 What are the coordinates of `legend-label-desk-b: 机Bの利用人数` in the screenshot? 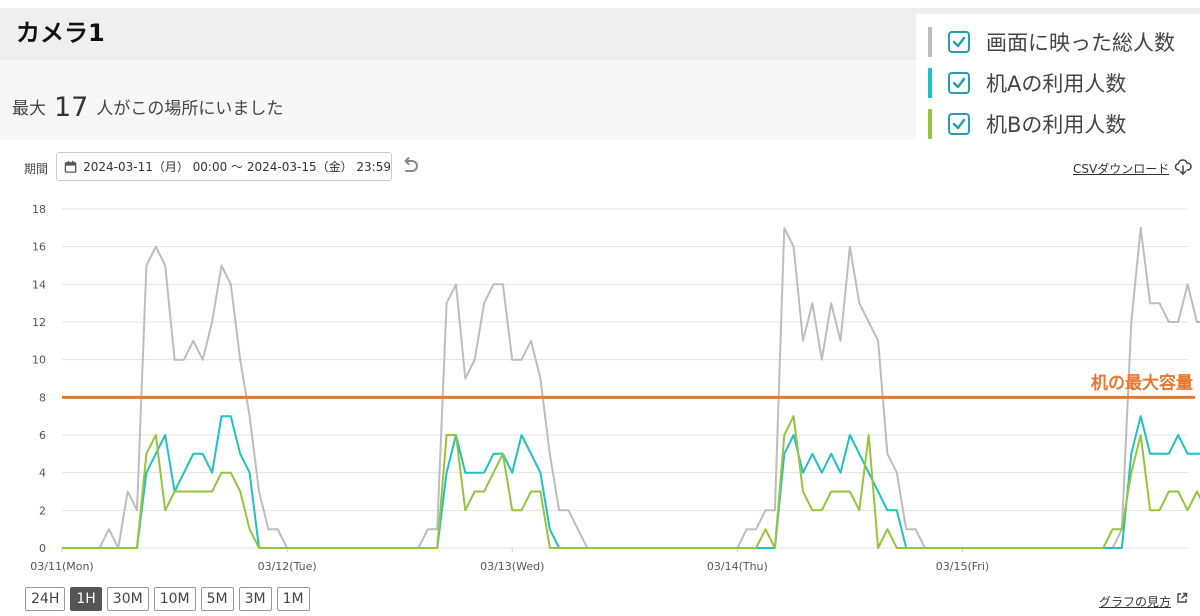 It's located at (1056, 125).